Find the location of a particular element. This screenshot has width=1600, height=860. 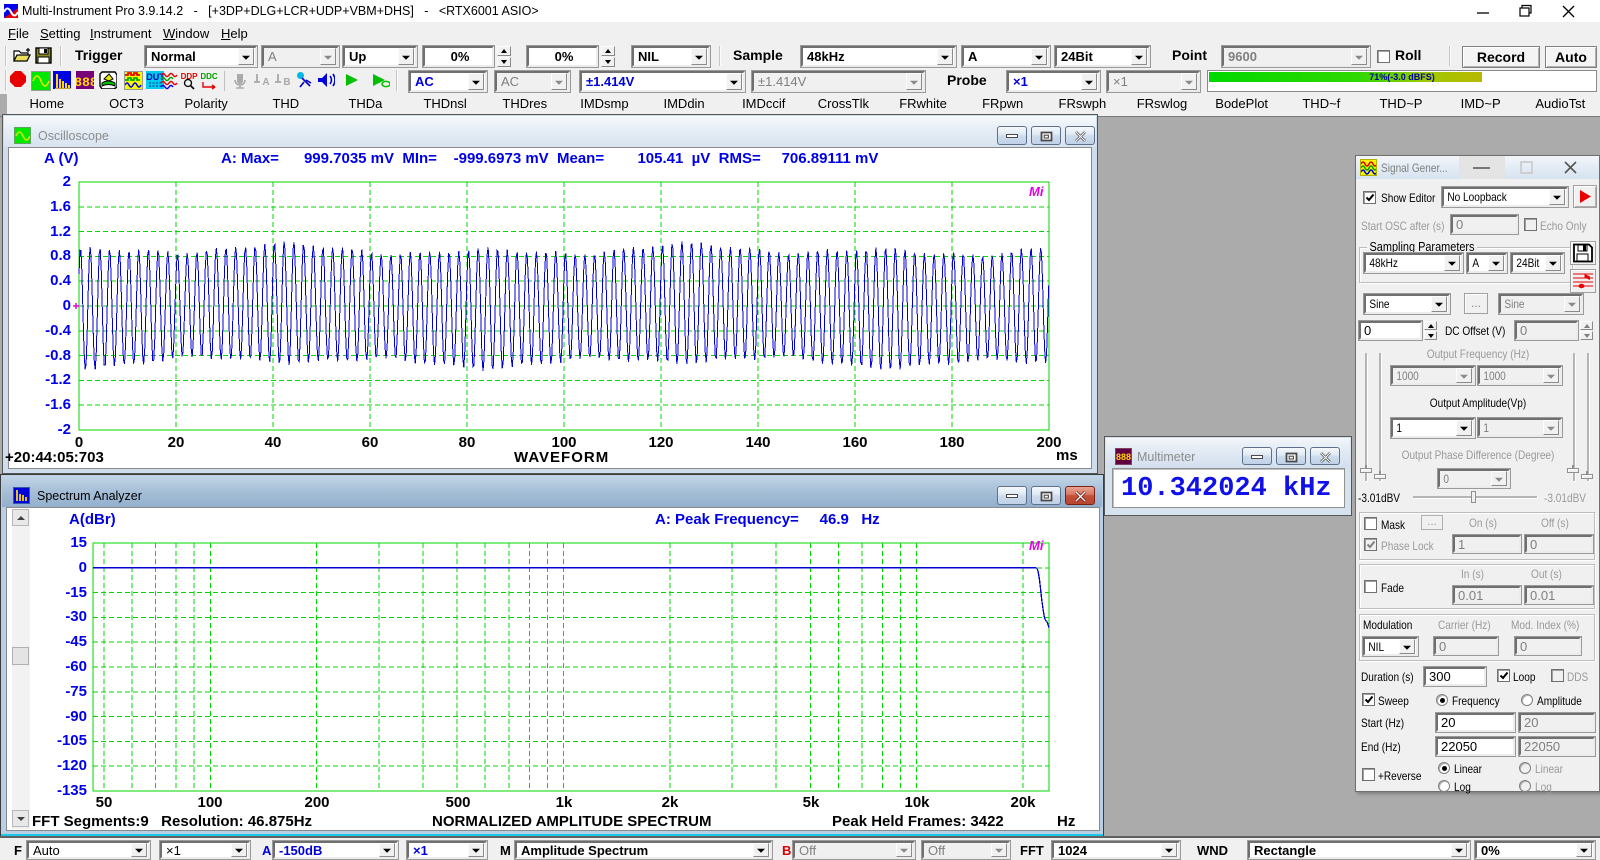

svg-text: A is located at coordinates (265, 82).